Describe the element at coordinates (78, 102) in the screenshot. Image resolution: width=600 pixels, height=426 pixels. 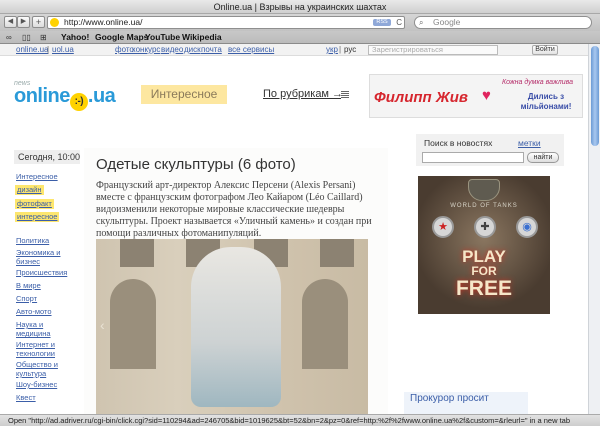
I see `smiley-logo-icon: :-)` at that location.